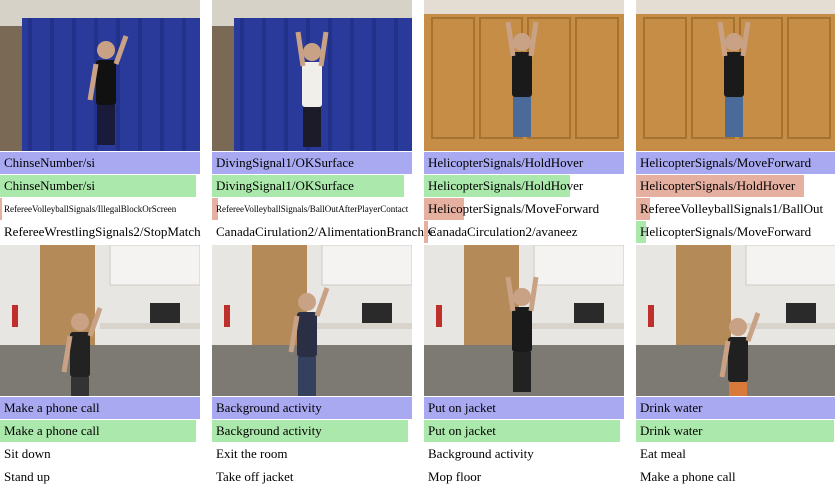 The height and width of the screenshot is (488, 835). Describe the element at coordinates (255, 476) in the screenshot. I see `prediction-label: Take off jacket` at that location.